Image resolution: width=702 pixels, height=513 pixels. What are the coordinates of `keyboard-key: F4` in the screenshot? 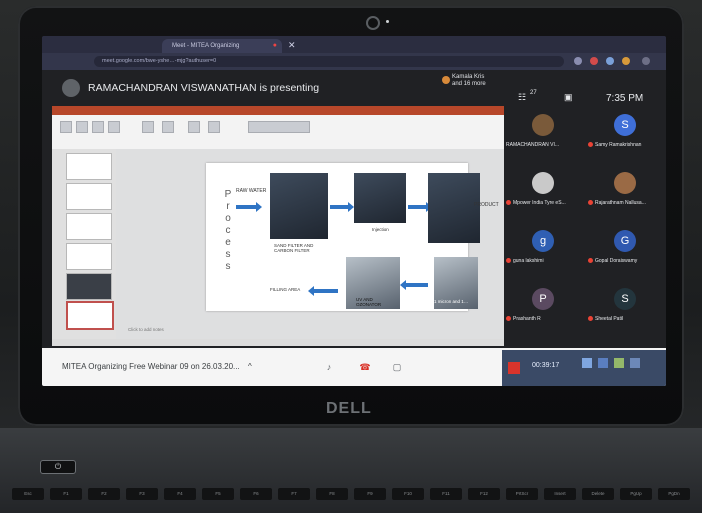 It's located at (180, 494).